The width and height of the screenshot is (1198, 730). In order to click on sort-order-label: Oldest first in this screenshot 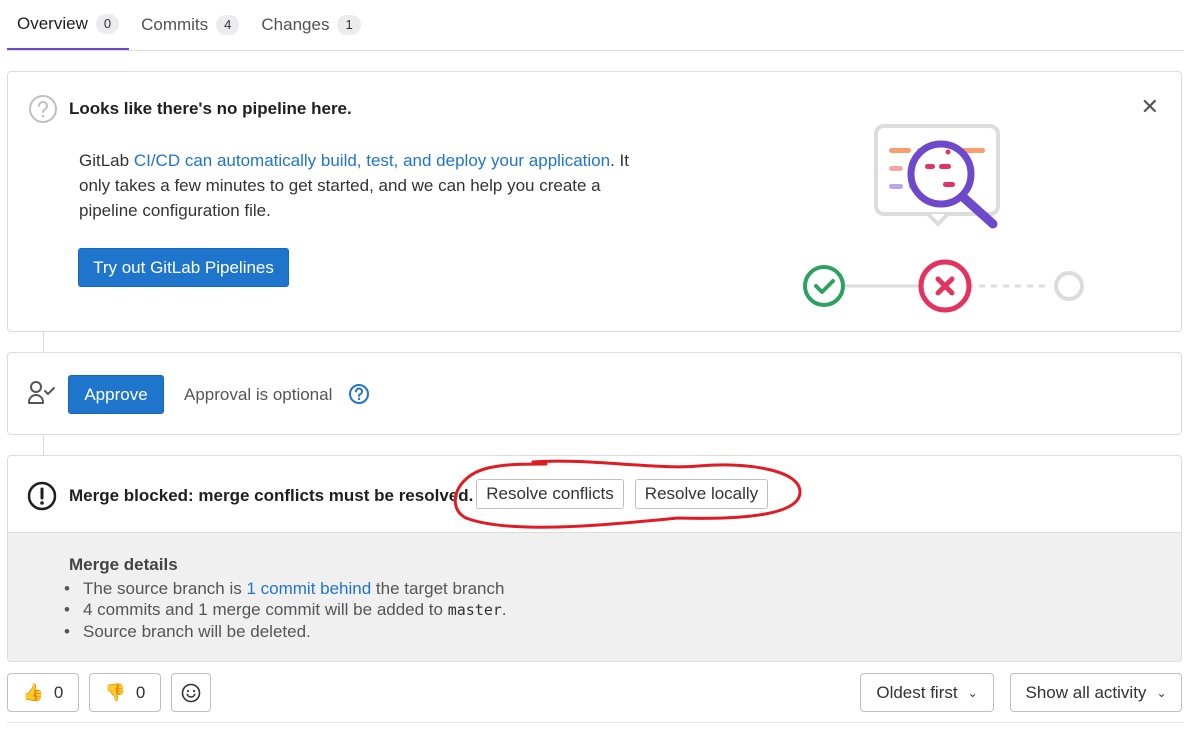, I will do `click(917, 692)`.